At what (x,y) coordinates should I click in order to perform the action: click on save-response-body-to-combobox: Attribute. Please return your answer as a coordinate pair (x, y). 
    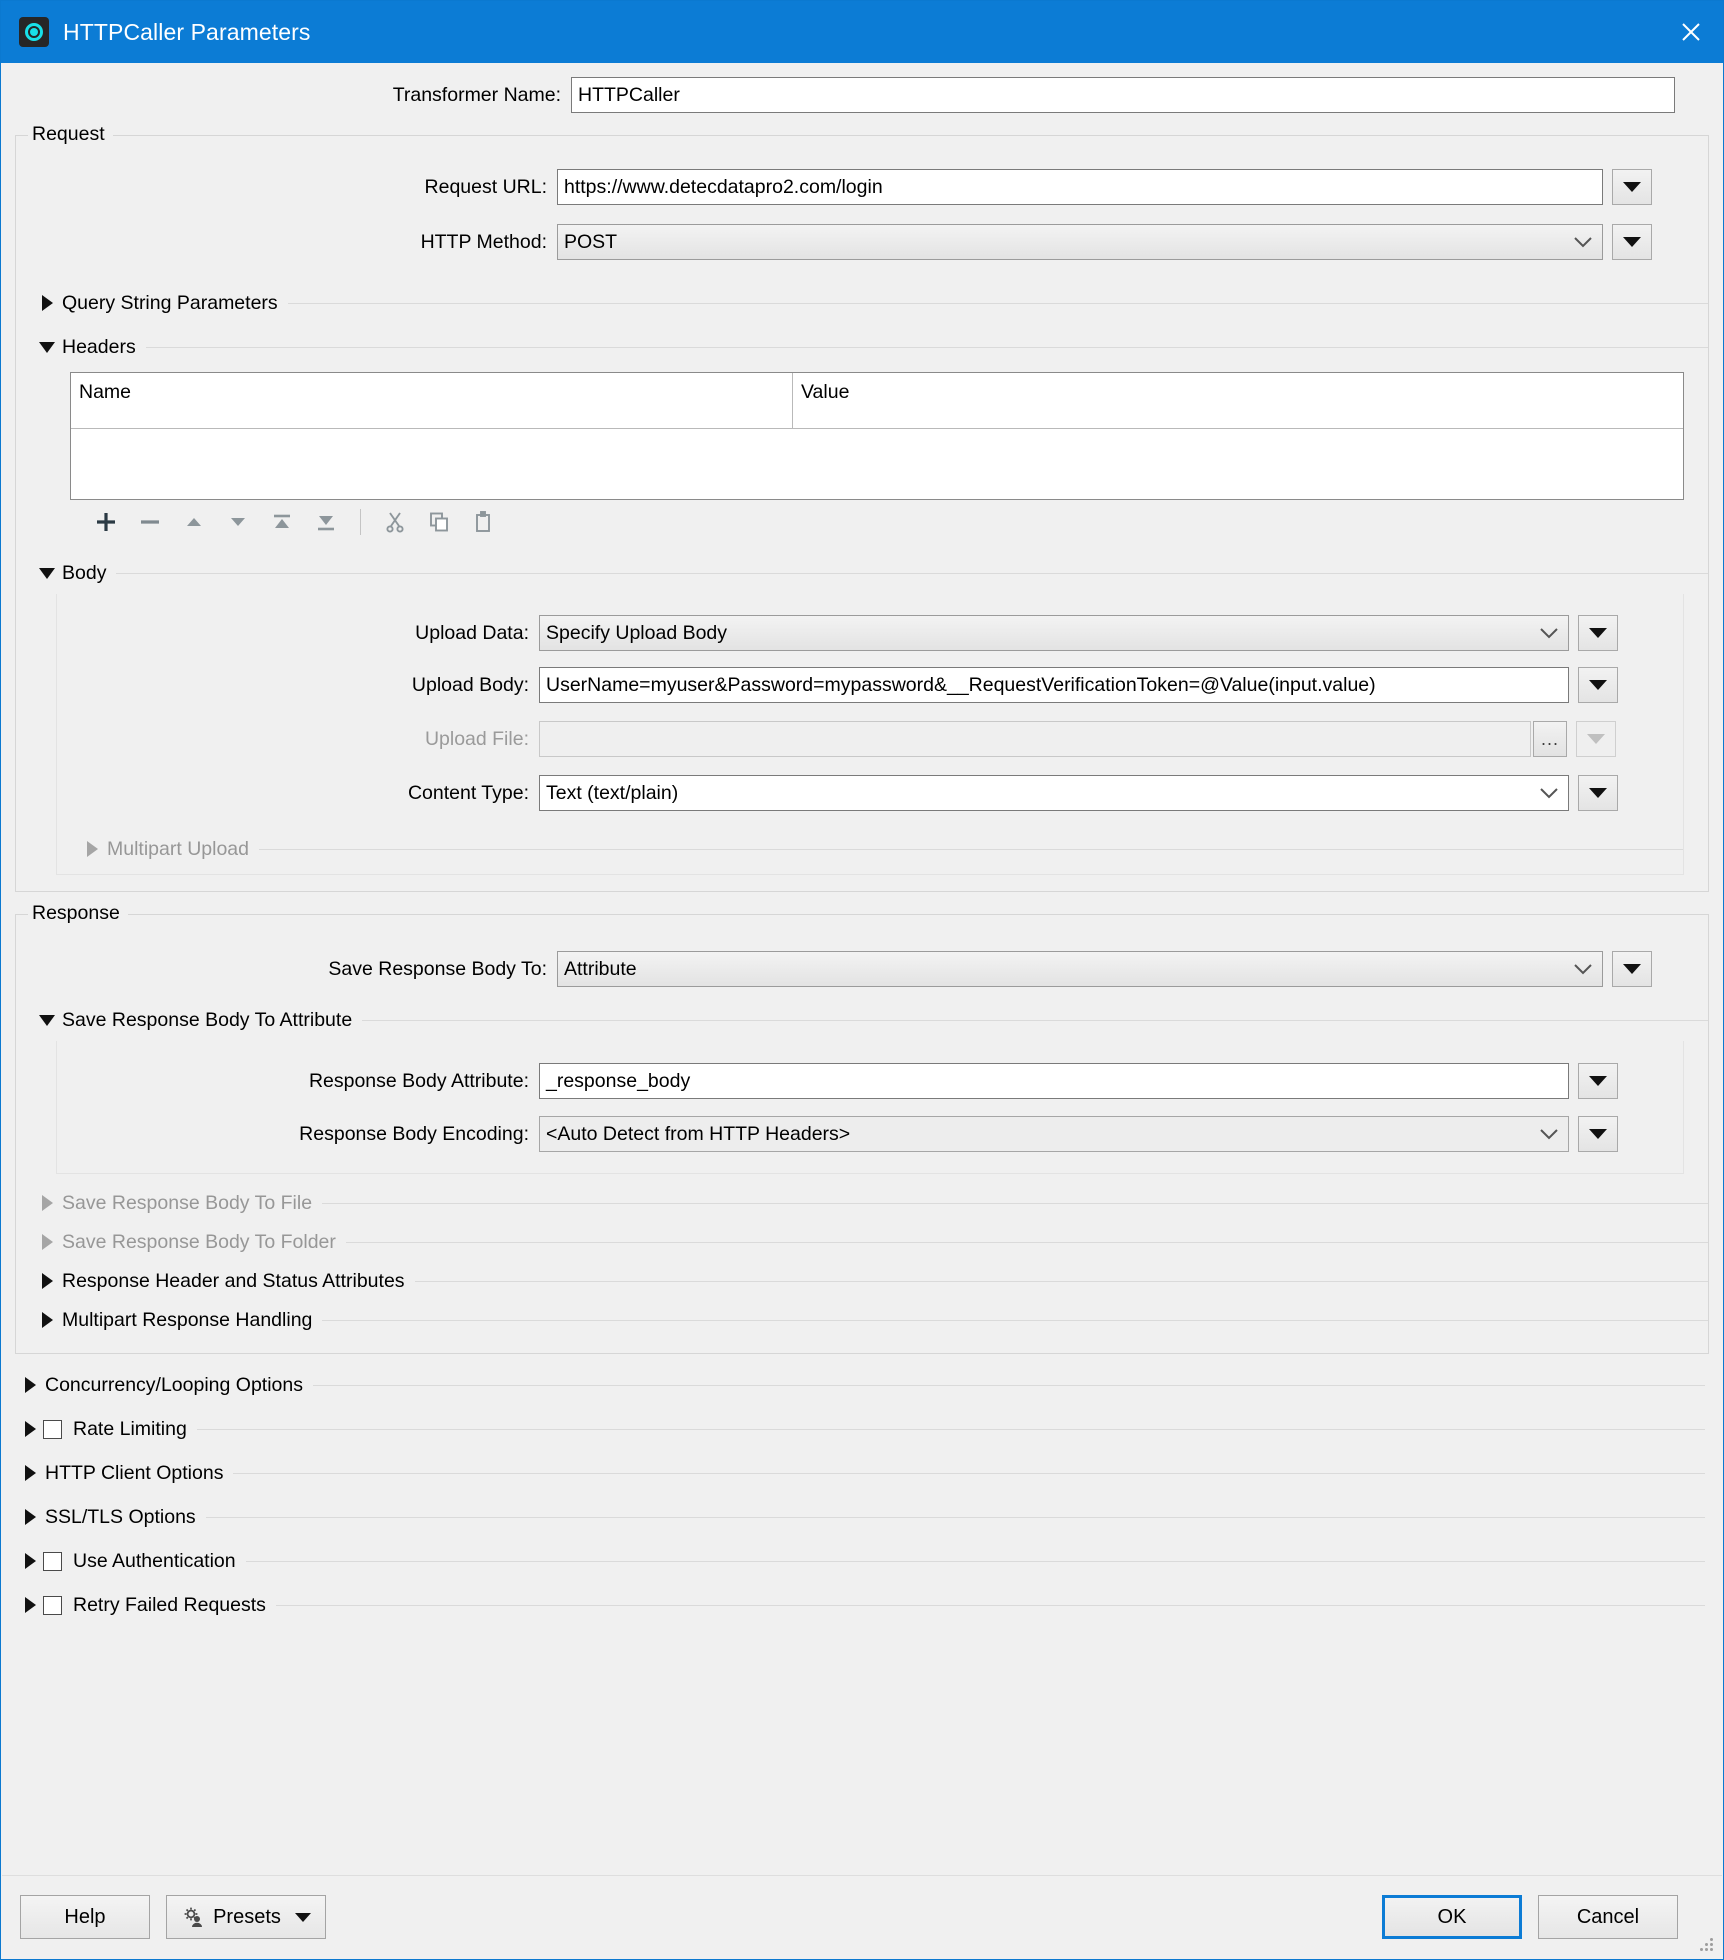
    Looking at the image, I should click on (1080, 969).